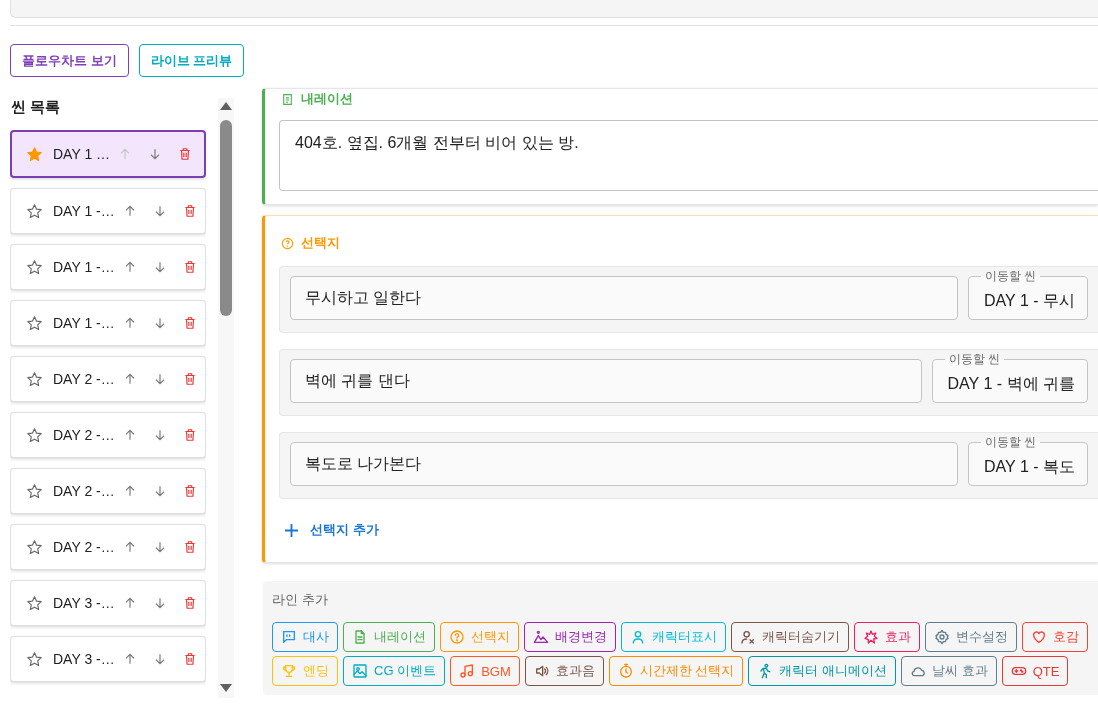 This screenshot has width=1098, height=718. I want to click on add-line-button: 호감, so click(1055, 637).